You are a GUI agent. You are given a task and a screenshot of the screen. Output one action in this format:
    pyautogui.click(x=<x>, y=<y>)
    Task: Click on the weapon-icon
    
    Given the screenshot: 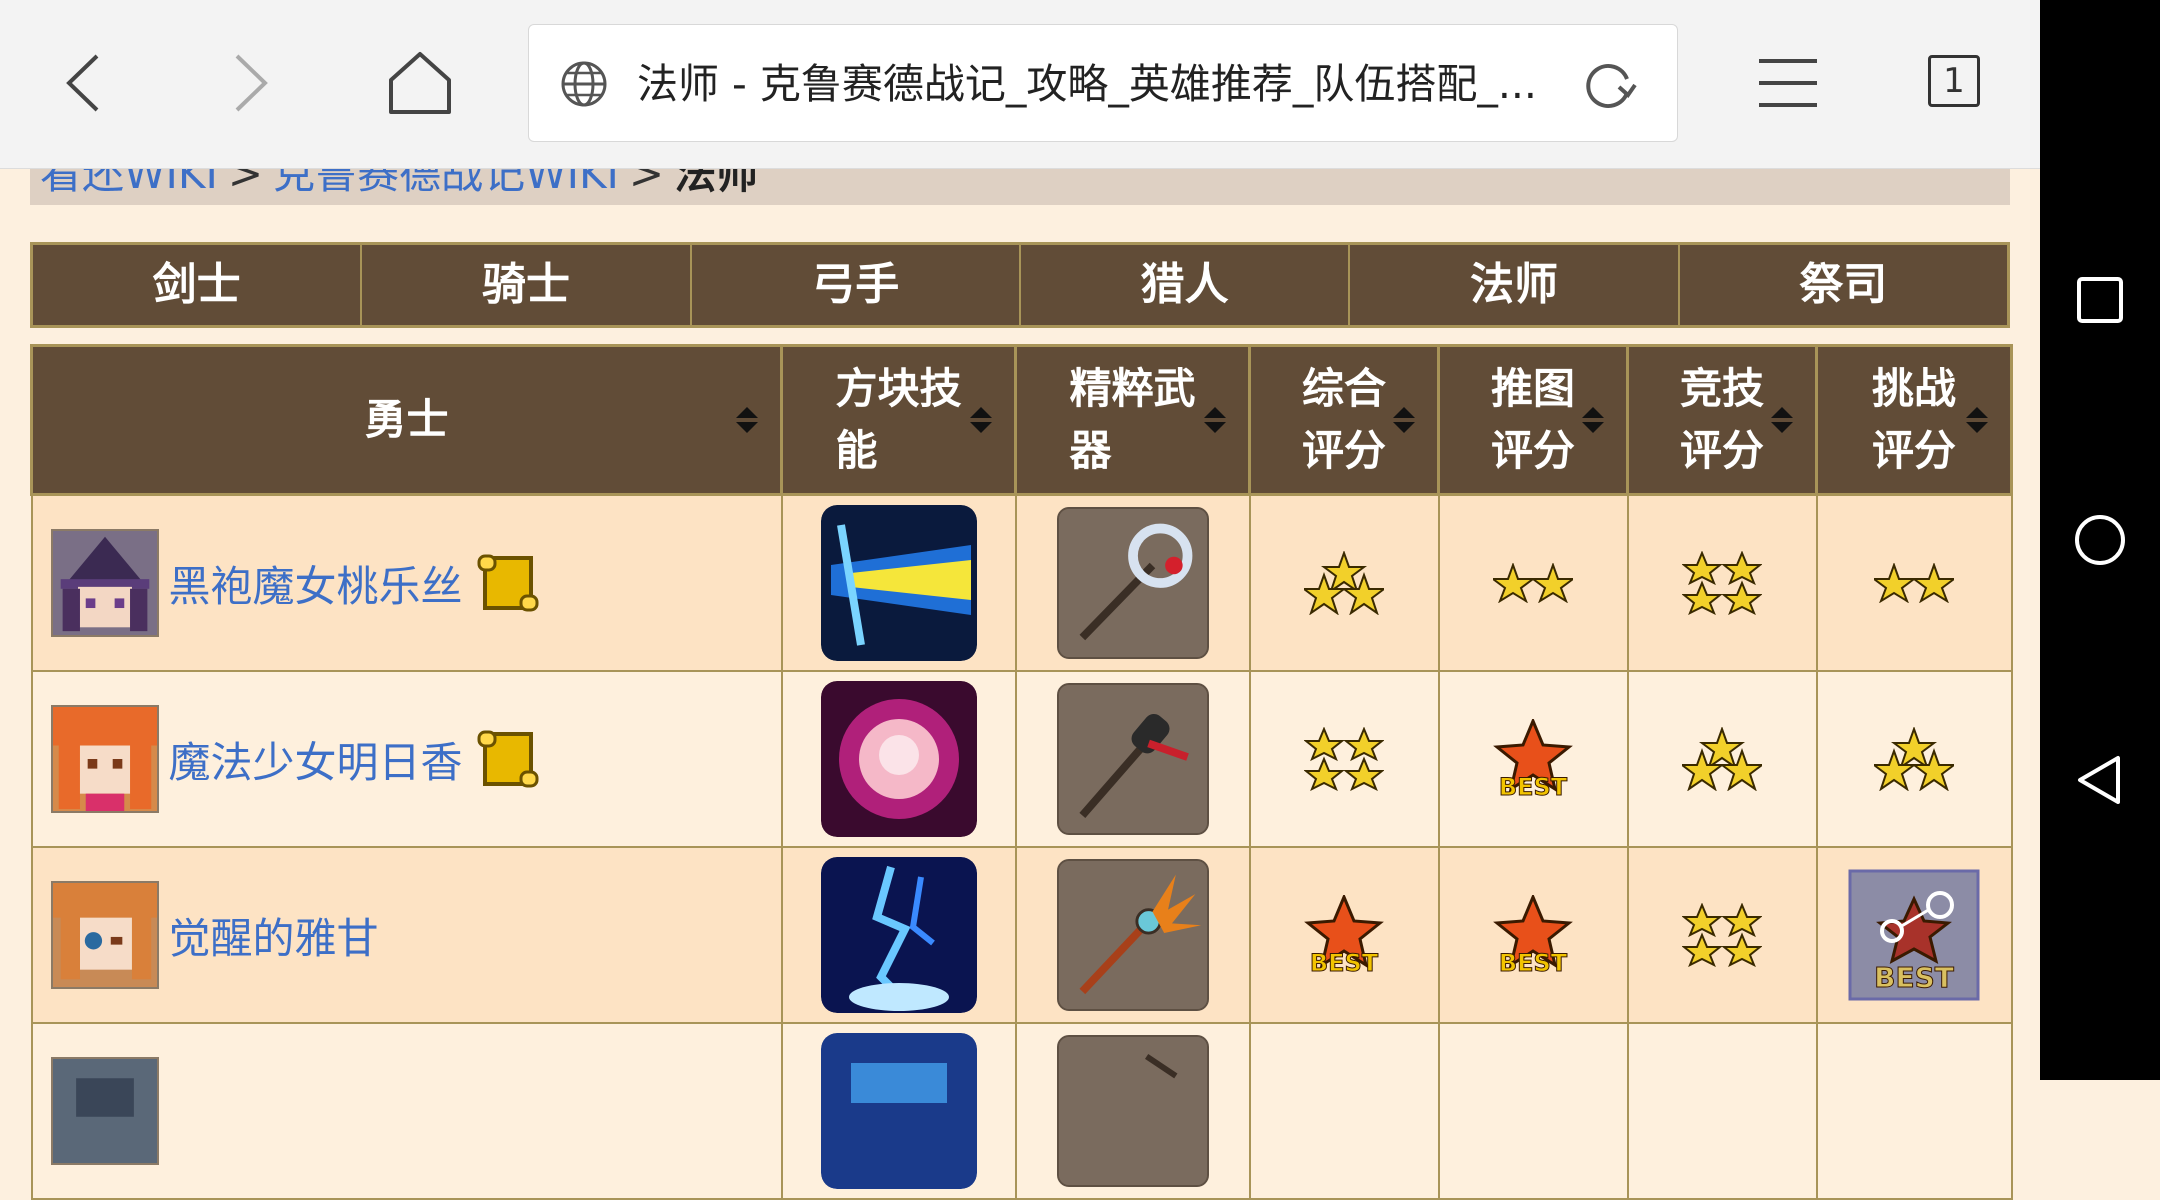 What is the action you would take?
    pyautogui.click(x=1132, y=1111)
    